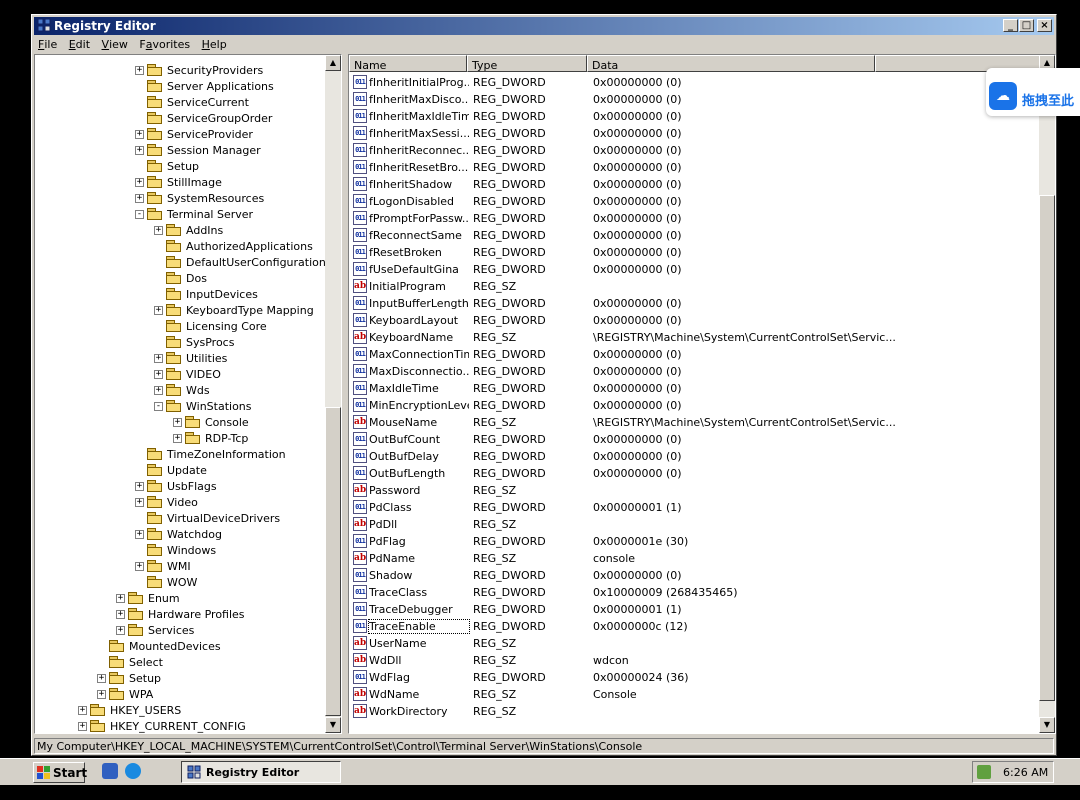 The image size is (1080, 800). What do you see at coordinates (683, 558) in the screenshot?
I see `value-row: ab PdName REG_SZ console` at bounding box center [683, 558].